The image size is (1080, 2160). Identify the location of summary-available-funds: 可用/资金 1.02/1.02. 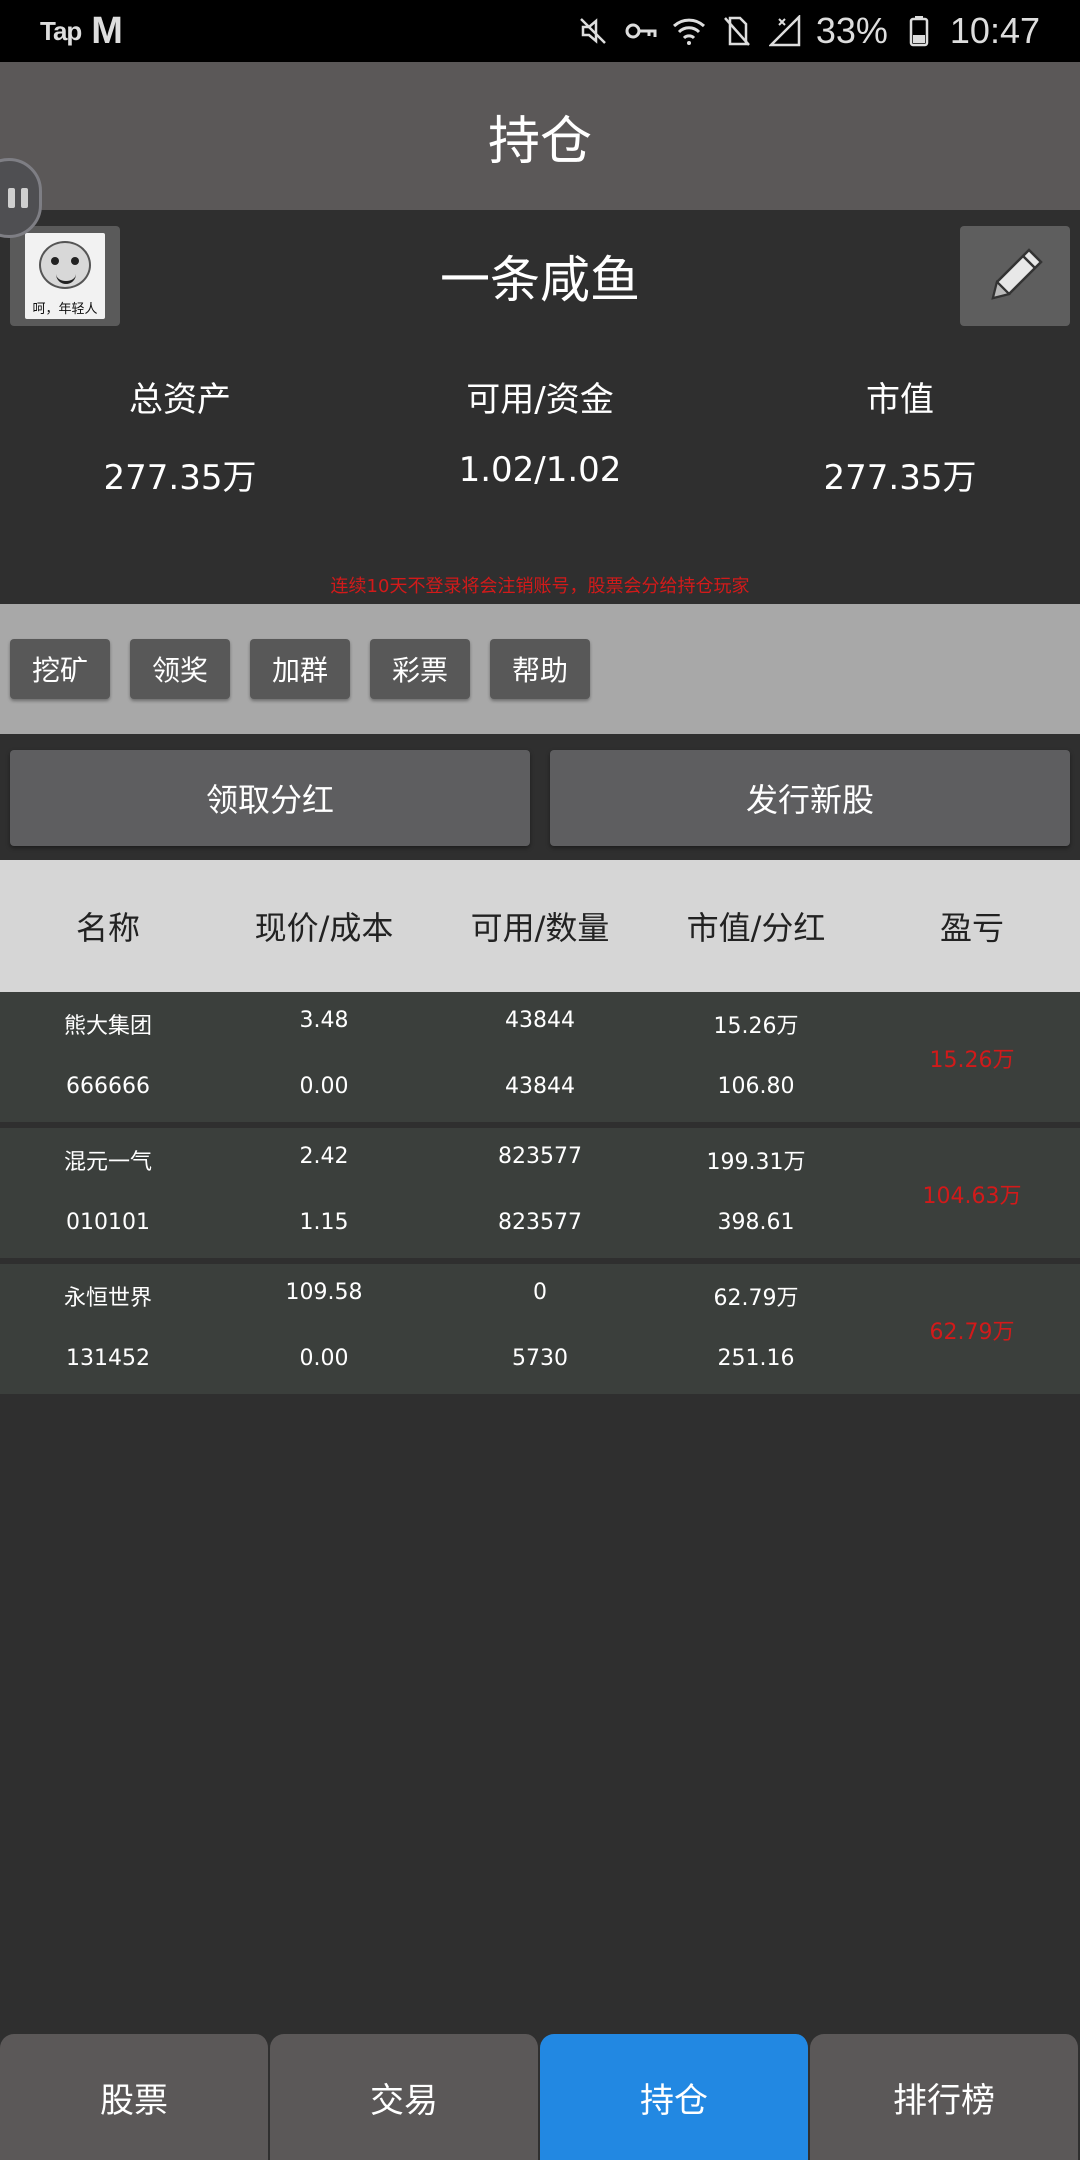
(540, 435).